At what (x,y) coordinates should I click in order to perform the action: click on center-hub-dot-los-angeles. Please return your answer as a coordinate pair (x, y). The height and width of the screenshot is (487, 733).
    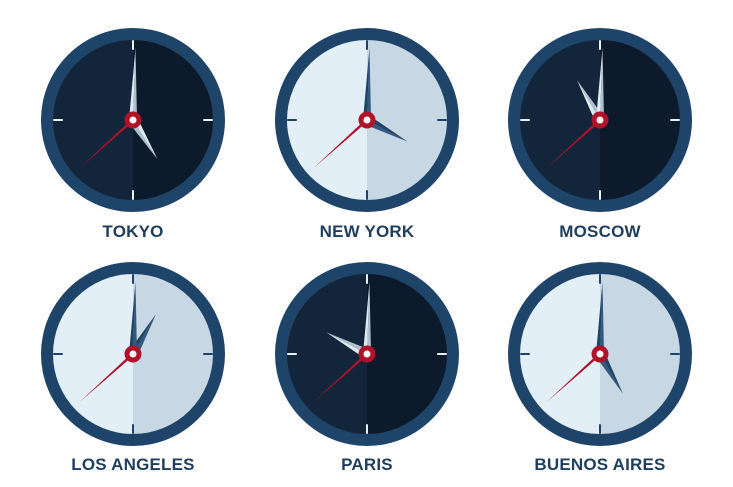
    Looking at the image, I should click on (133, 354).